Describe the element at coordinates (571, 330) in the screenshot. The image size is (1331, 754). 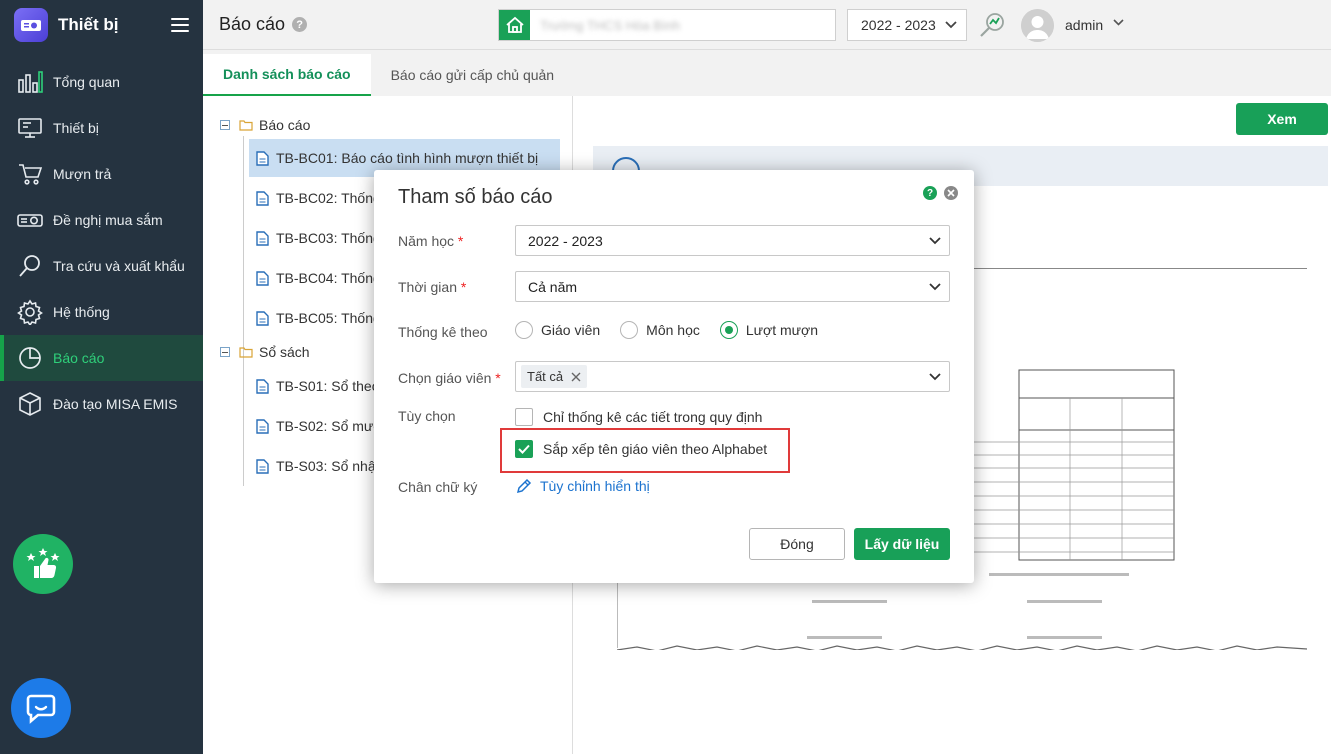
I see `radio-label: Giáo viên` at that location.